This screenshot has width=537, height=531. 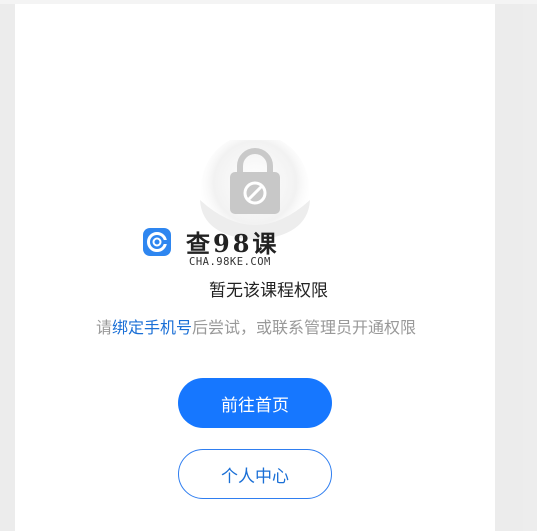 What do you see at coordinates (268, 291) in the screenshot?
I see `no-access-message: 暂无该课程权限` at bounding box center [268, 291].